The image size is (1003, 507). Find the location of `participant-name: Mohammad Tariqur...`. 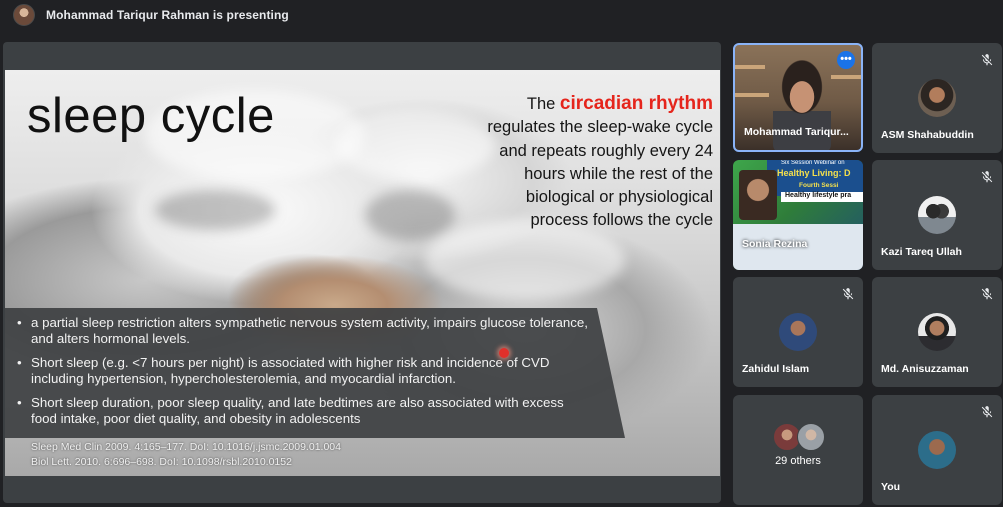

participant-name: Mohammad Tariqur... is located at coordinates (796, 132).